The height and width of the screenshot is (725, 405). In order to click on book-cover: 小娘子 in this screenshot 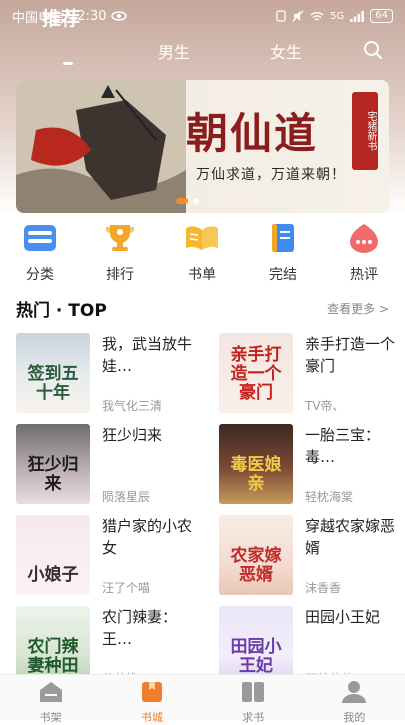, I will do `click(53, 555)`.